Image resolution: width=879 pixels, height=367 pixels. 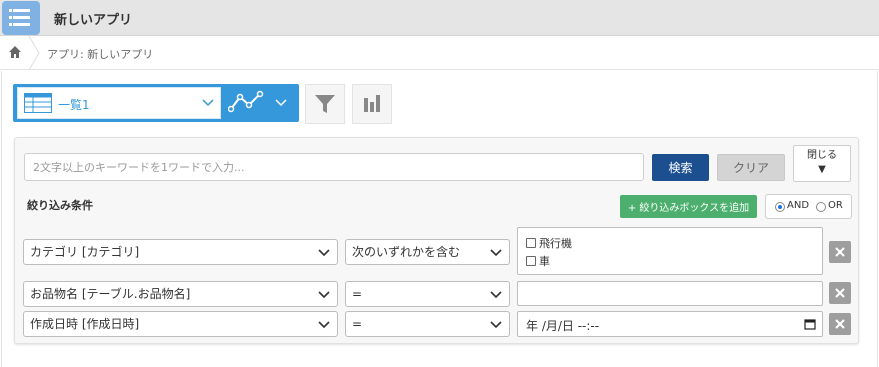 What do you see at coordinates (180, 324) in the screenshot?
I see `filter-field-select: 作成日時 [作成日時]` at bounding box center [180, 324].